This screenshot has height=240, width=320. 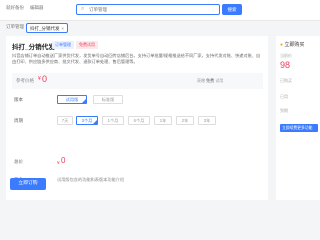 What do you see at coordinates (45, 79) in the screenshot?
I see `price-value: 0` at bounding box center [45, 79].